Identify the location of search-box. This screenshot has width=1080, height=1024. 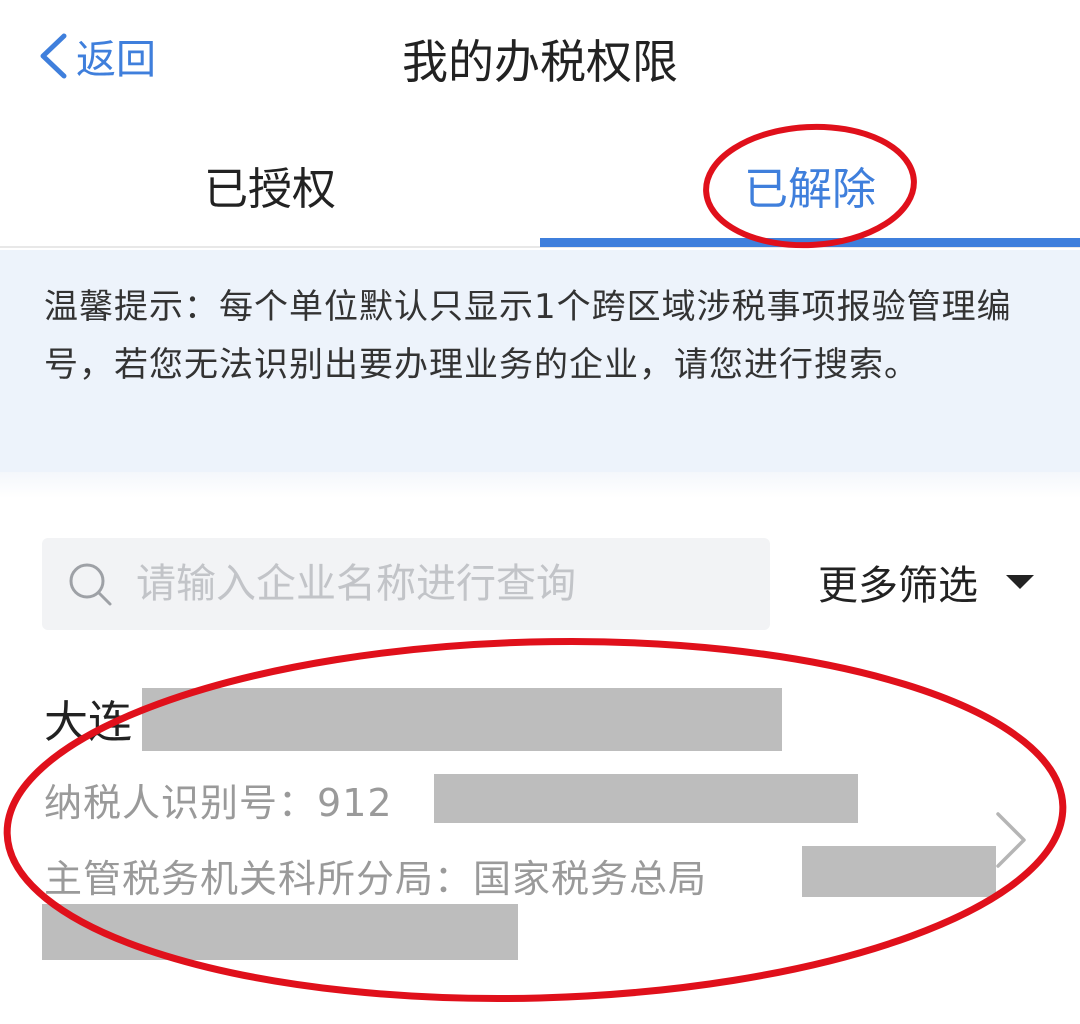
(406, 584).